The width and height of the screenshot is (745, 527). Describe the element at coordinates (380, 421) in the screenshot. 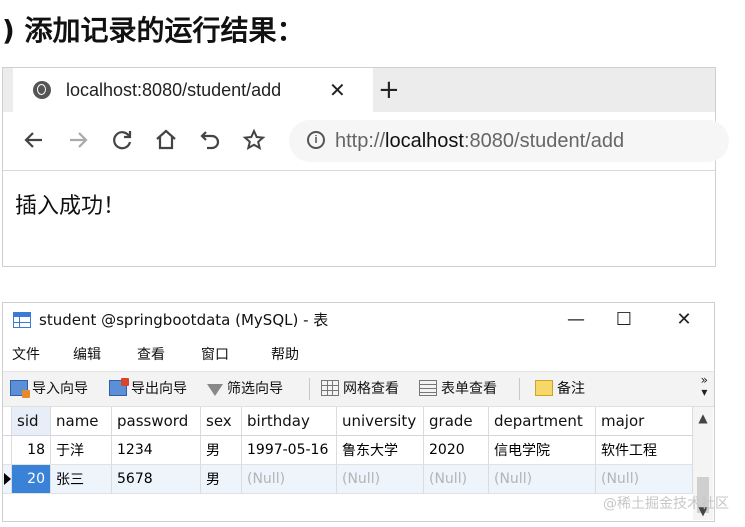

I see `column-header: university` at that location.